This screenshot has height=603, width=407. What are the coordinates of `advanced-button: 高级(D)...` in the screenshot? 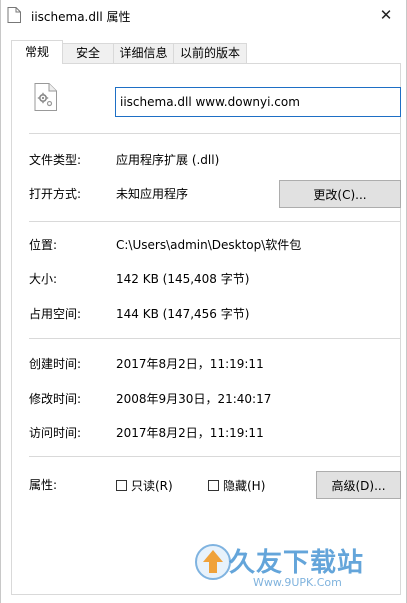 It's located at (358, 485).